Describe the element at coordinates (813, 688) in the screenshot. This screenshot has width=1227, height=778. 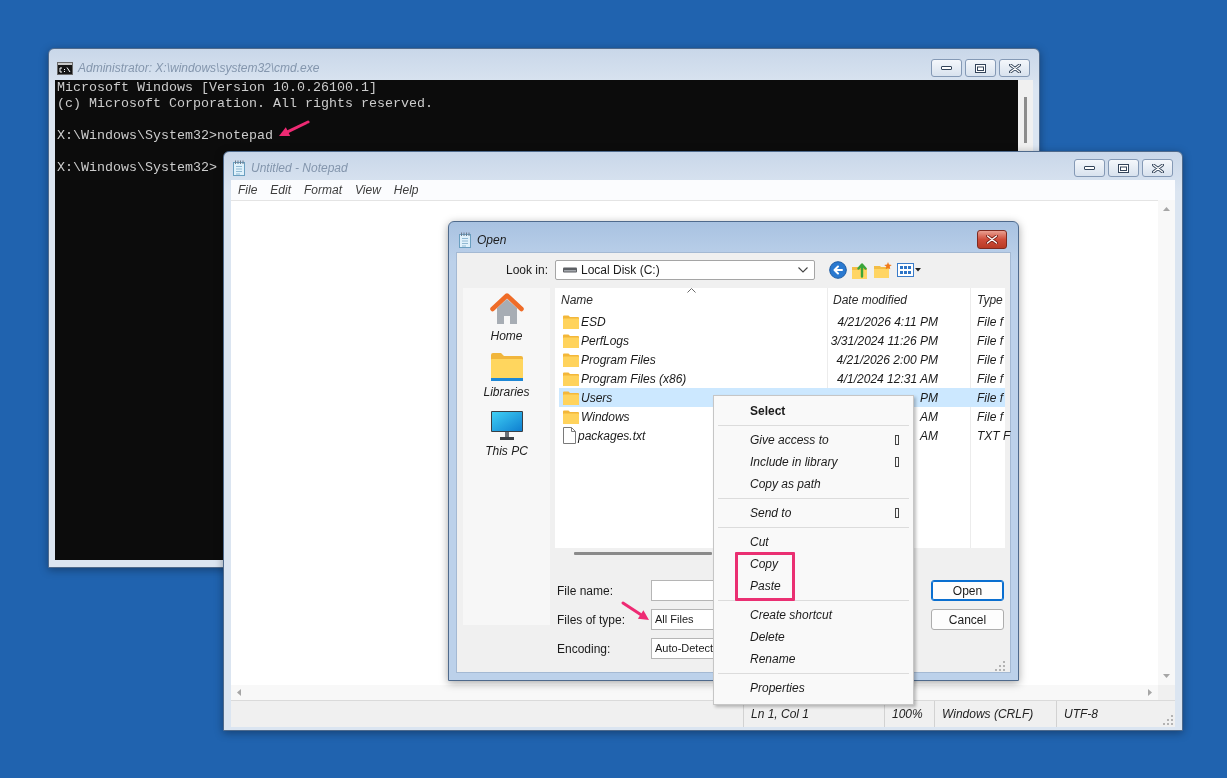
I see `context-menu-item: Properties` at that location.